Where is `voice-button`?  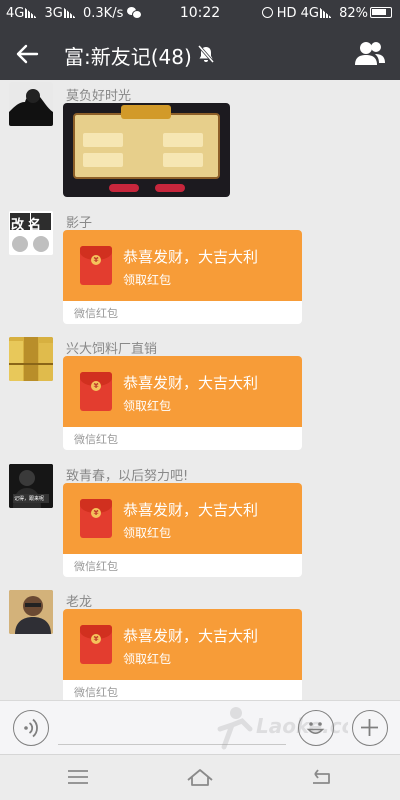 voice-button is located at coordinates (31, 728).